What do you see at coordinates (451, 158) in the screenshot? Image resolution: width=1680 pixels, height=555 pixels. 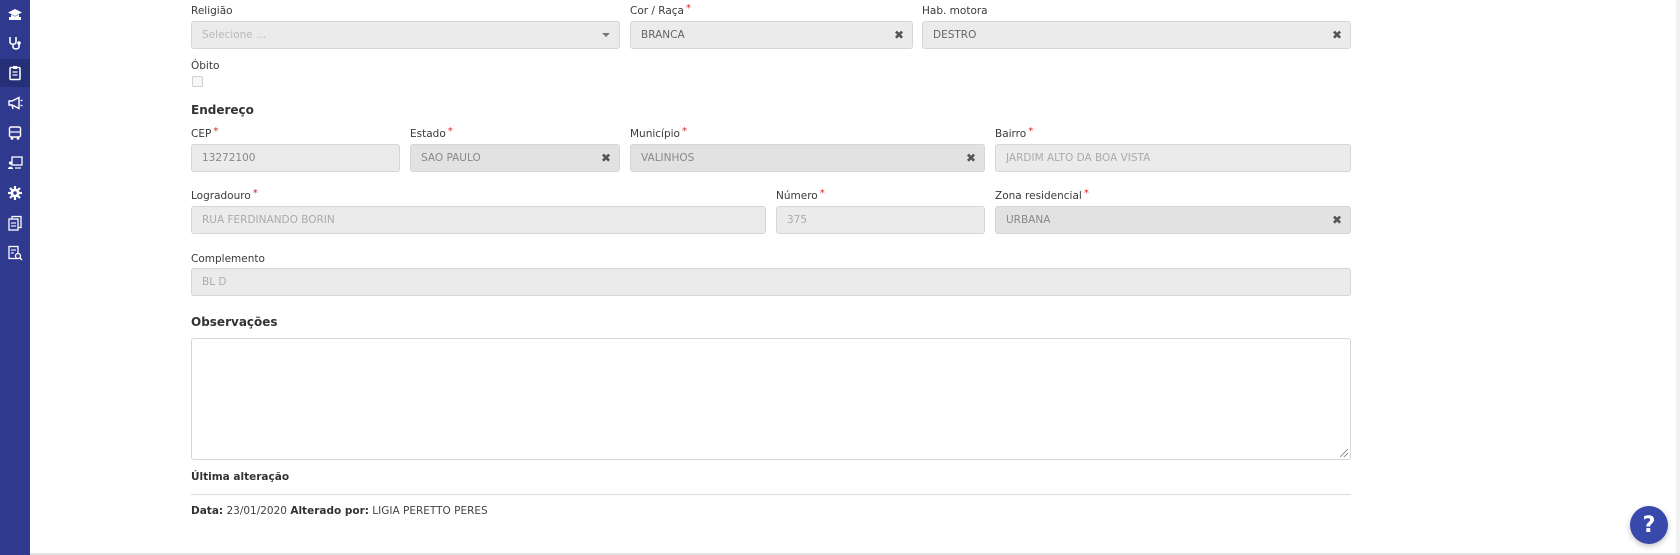 I see `estado-value: SÃO PAULO` at bounding box center [451, 158].